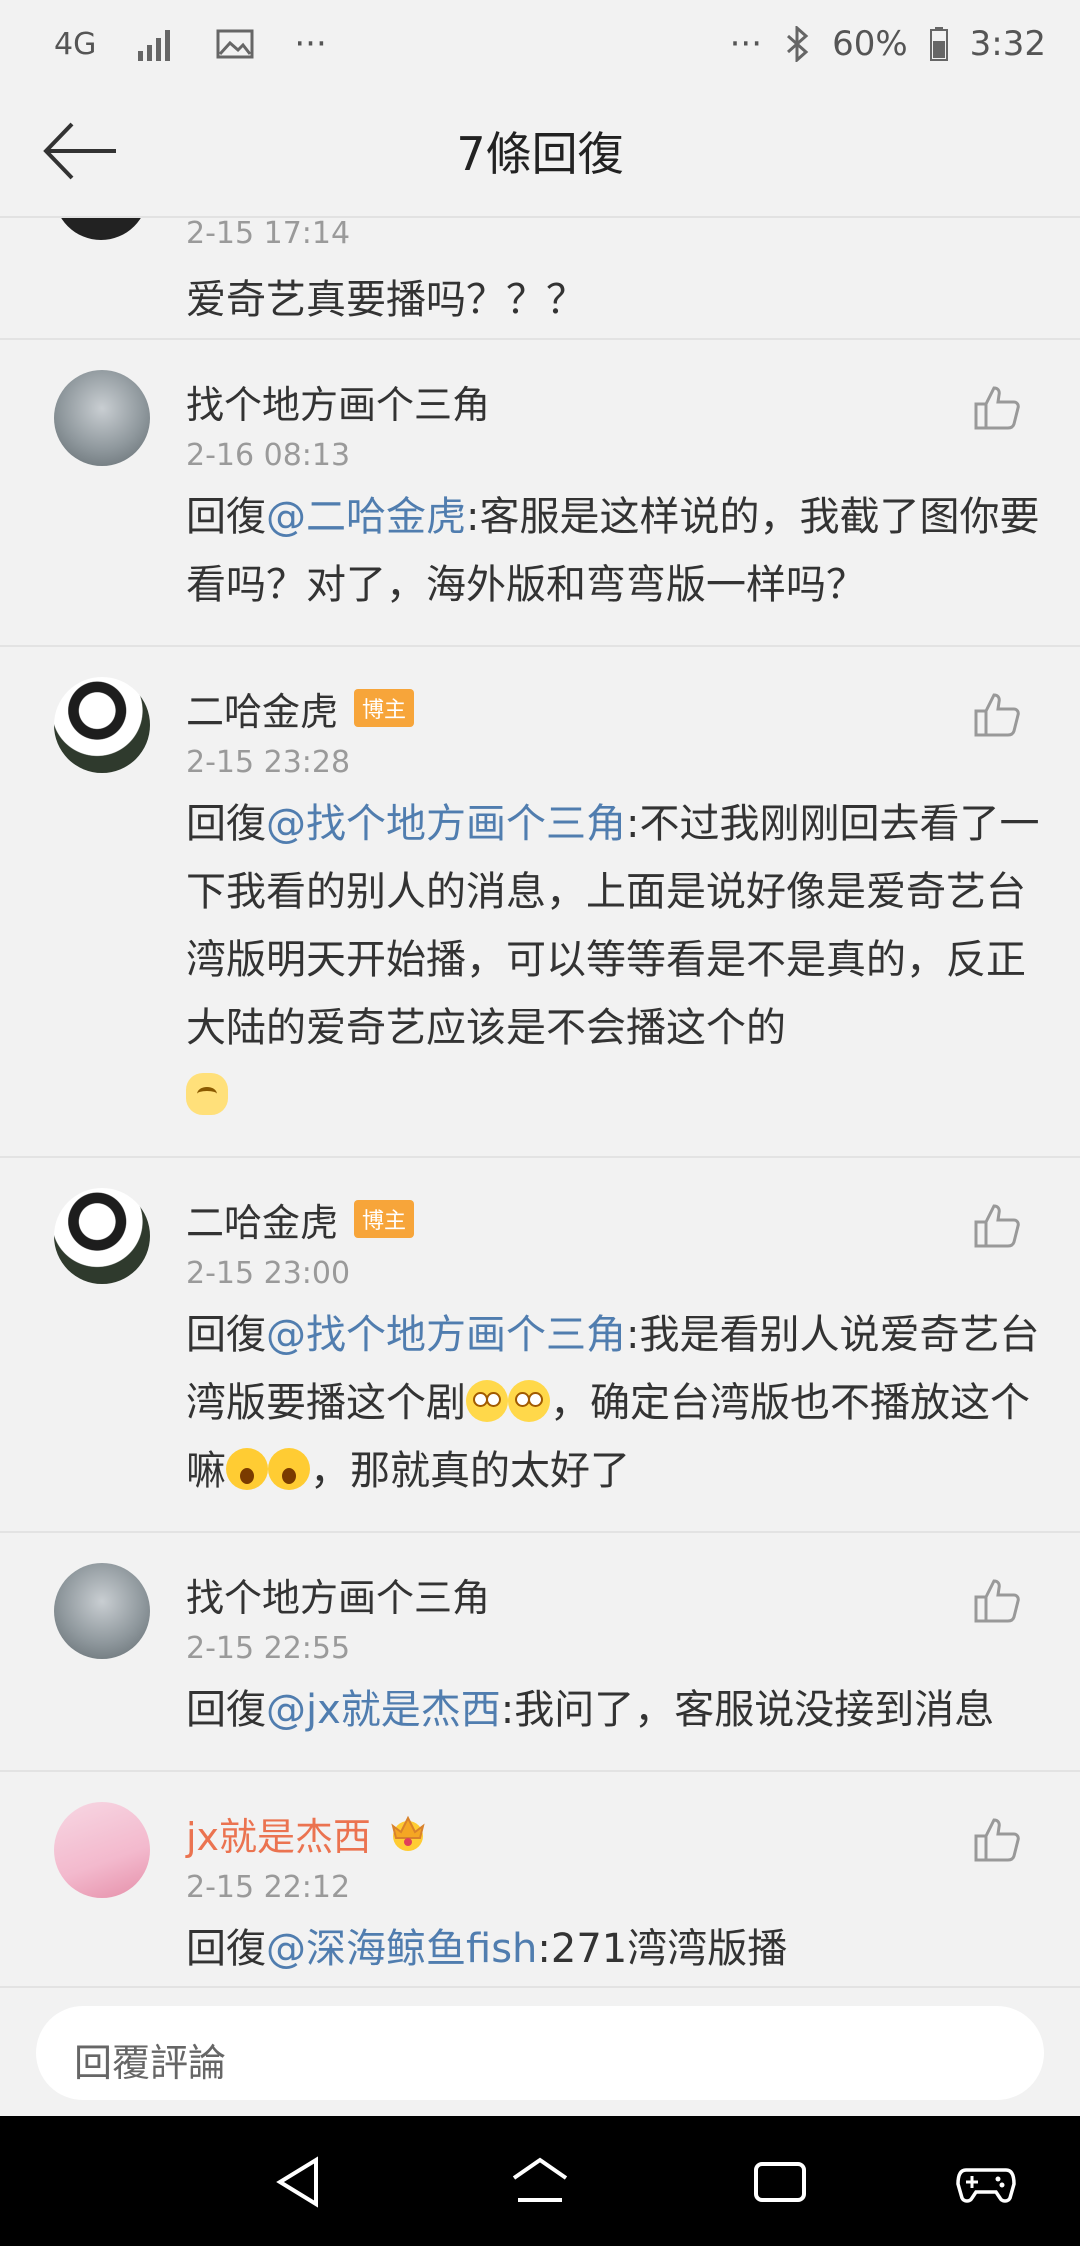  Describe the element at coordinates (268, 455) in the screenshot. I see `comment-time: 2-16 08:13` at that location.